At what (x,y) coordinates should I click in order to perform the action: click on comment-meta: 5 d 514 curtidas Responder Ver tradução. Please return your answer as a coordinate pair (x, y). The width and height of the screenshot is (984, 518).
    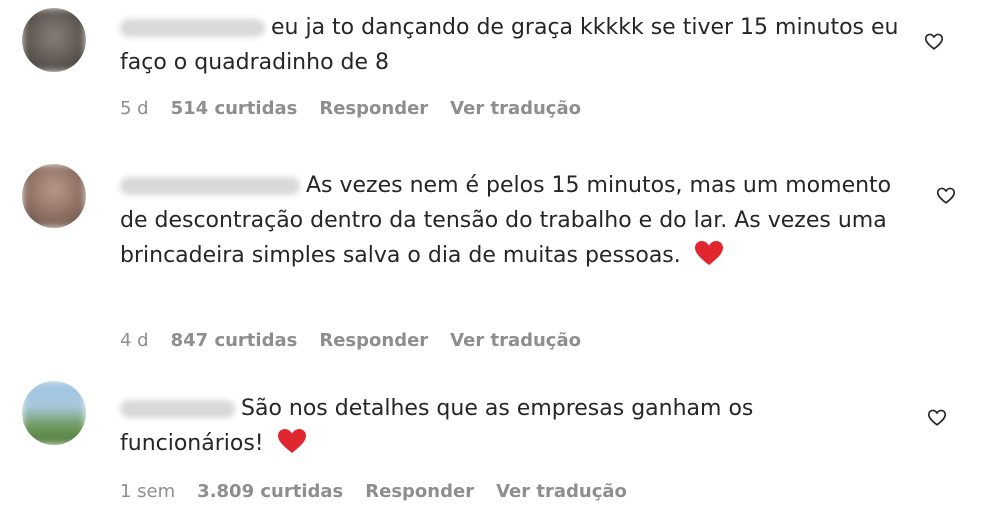
    Looking at the image, I should click on (350, 108).